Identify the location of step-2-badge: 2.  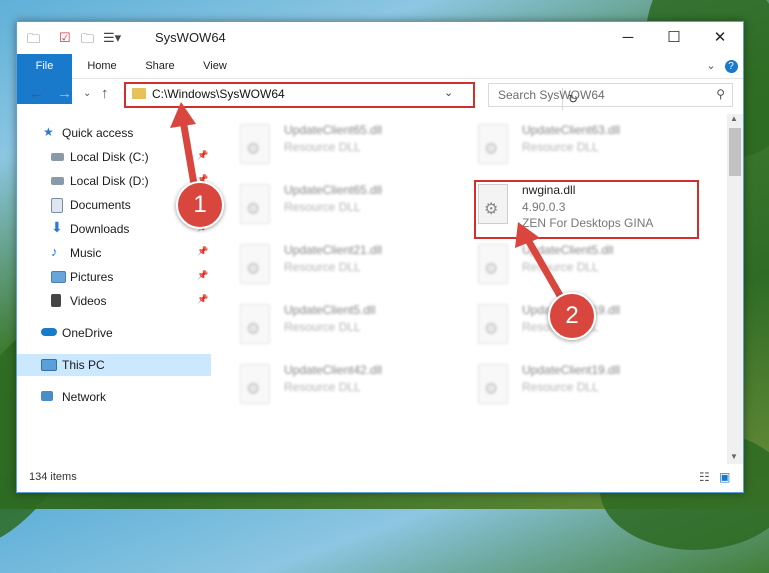
(572, 316).